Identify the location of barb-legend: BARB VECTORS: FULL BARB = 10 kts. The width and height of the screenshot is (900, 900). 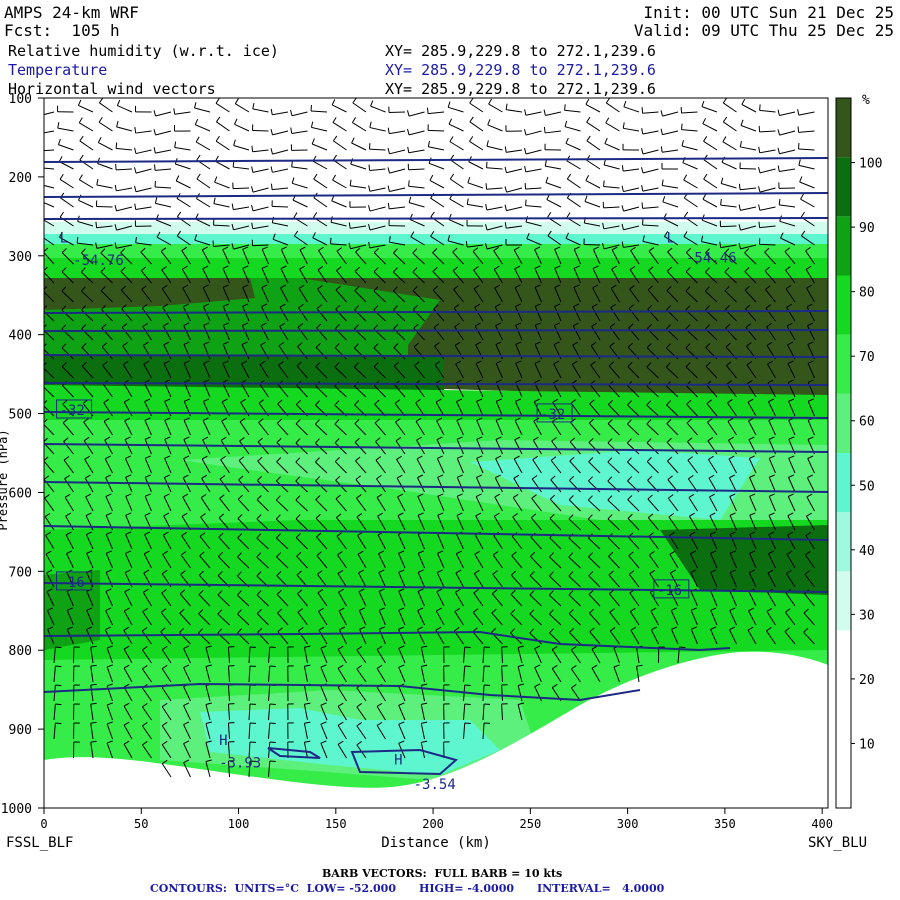
(442, 873).